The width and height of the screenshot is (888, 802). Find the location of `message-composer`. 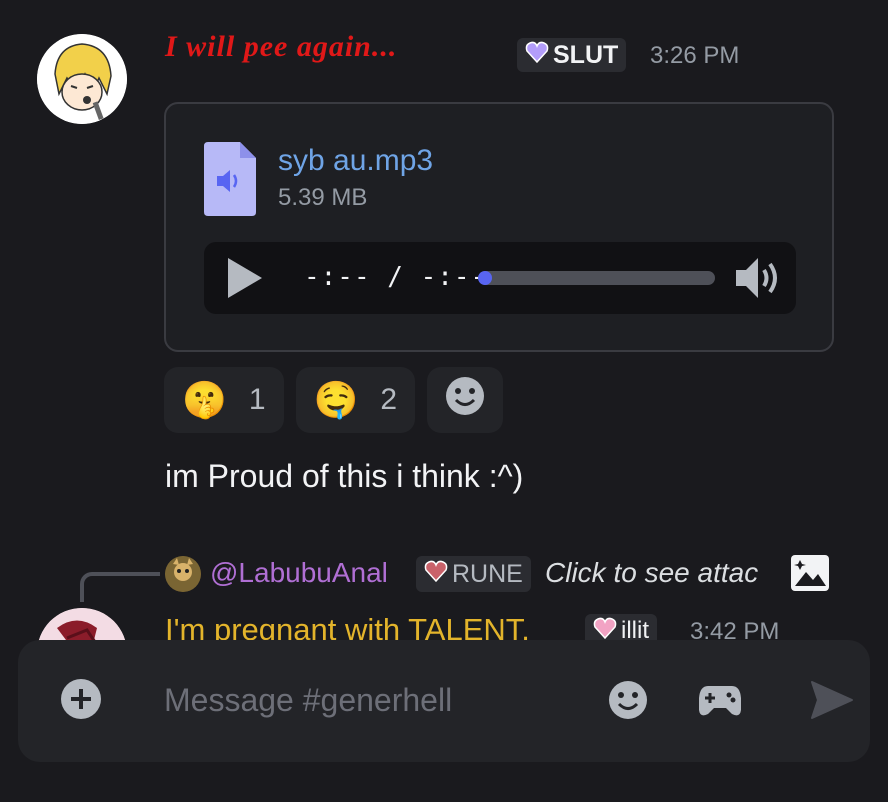

message-composer is located at coordinates (444, 701).